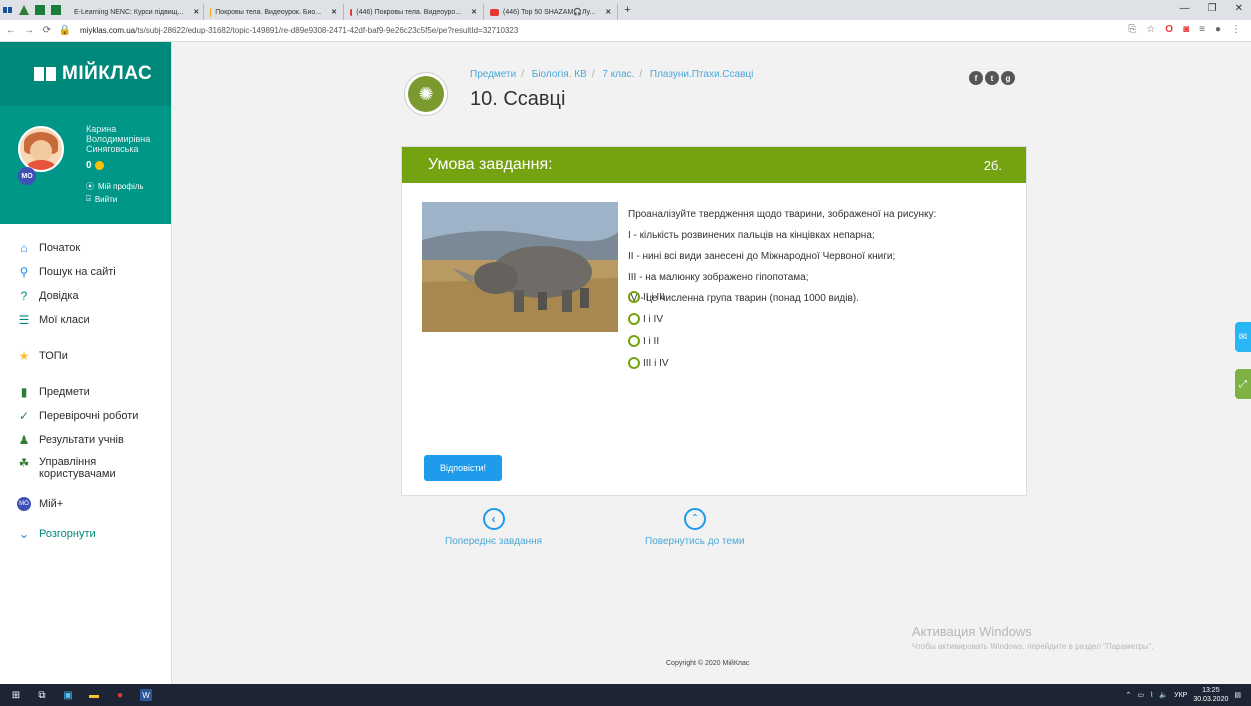  Describe the element at coordinates (694, 519) in the screenshot. I see `chevron-up-icon: ˆ` at that location.